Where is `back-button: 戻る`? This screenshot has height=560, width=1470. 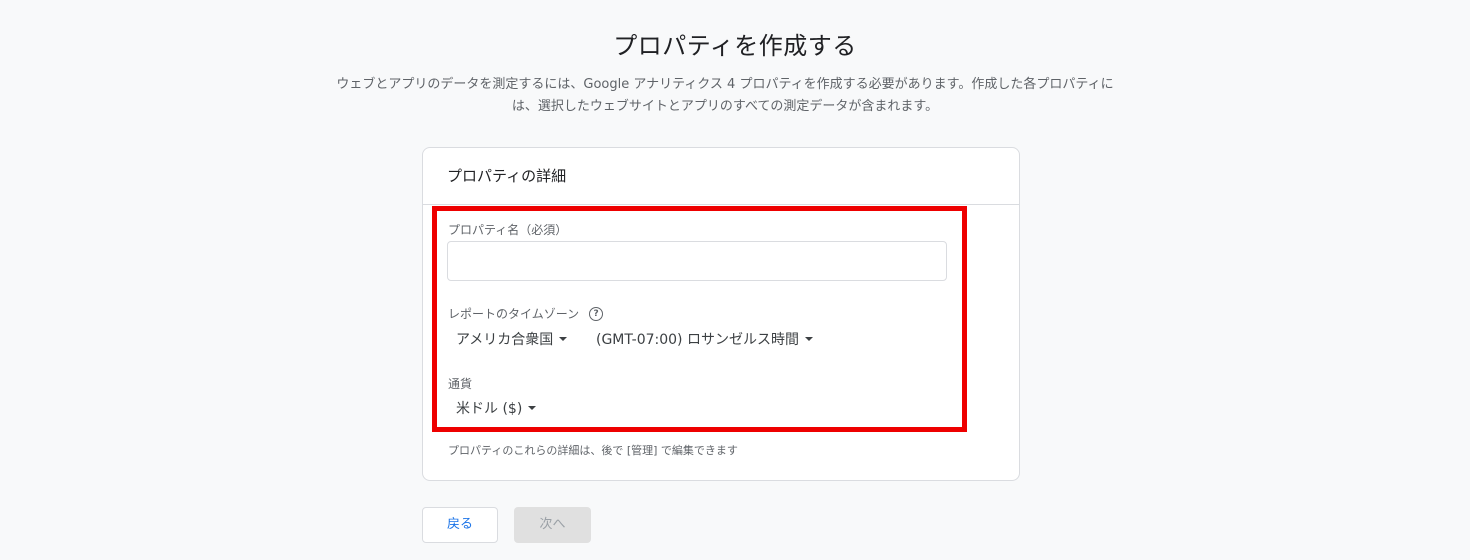
back-button: 戻る is located at coordinates (460, 525).